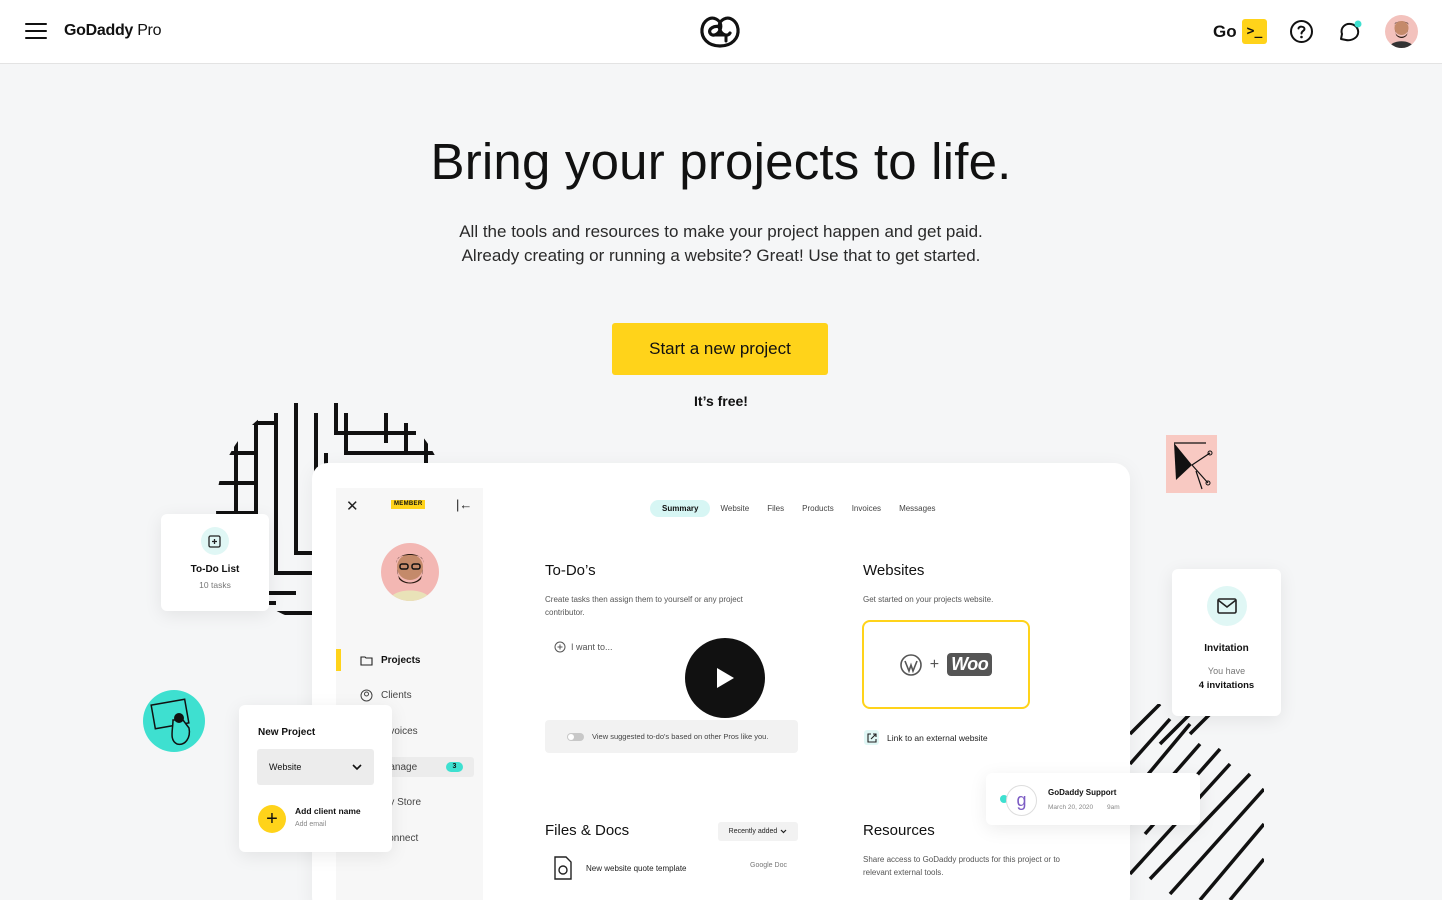 Image resolution: width=1442 pixels, height=900 pixels. What do you see at coordinates (970, 664) in the screenshot?
I see `woo-logo: Woo` at bounding box center [970, 664].